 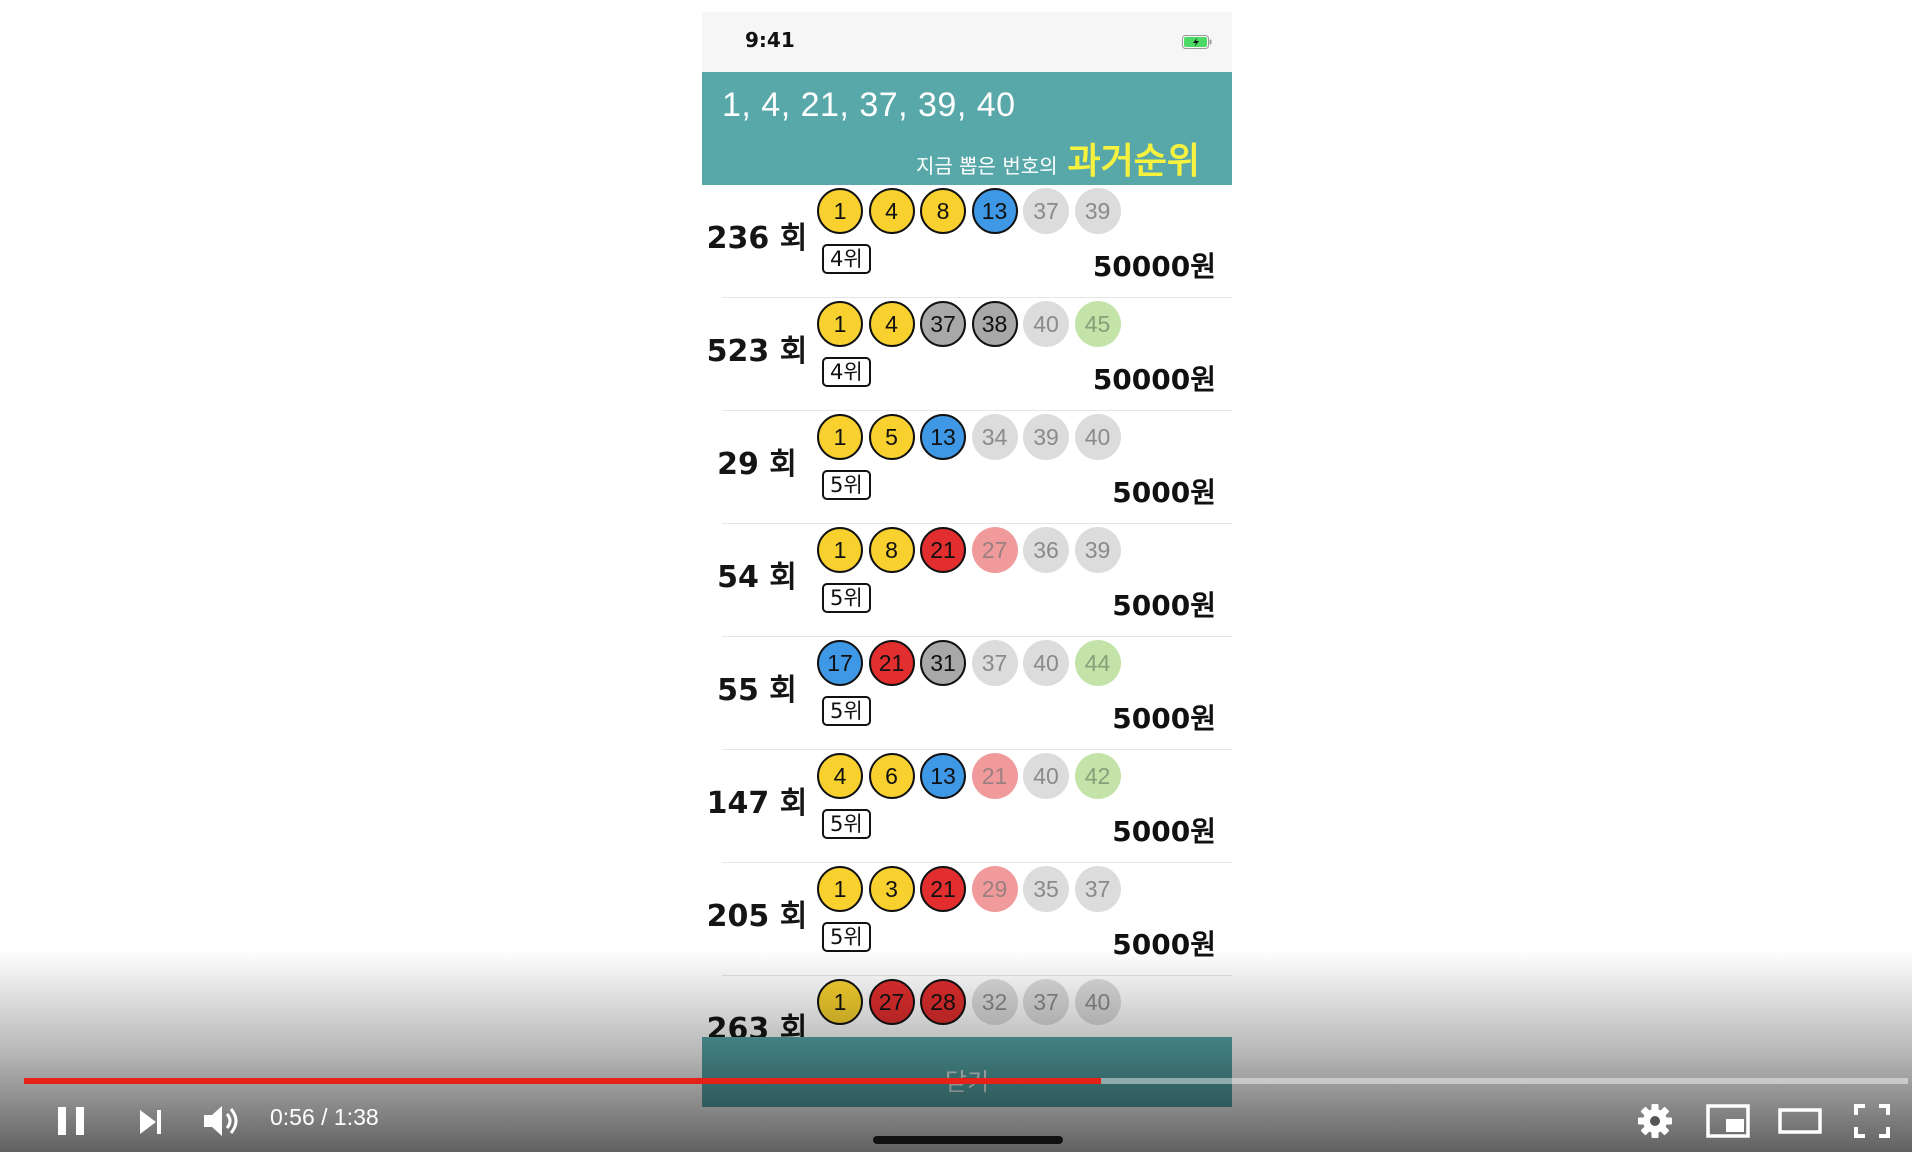 I want to click on lotto-ball: 6, so click(x=891, y=776).